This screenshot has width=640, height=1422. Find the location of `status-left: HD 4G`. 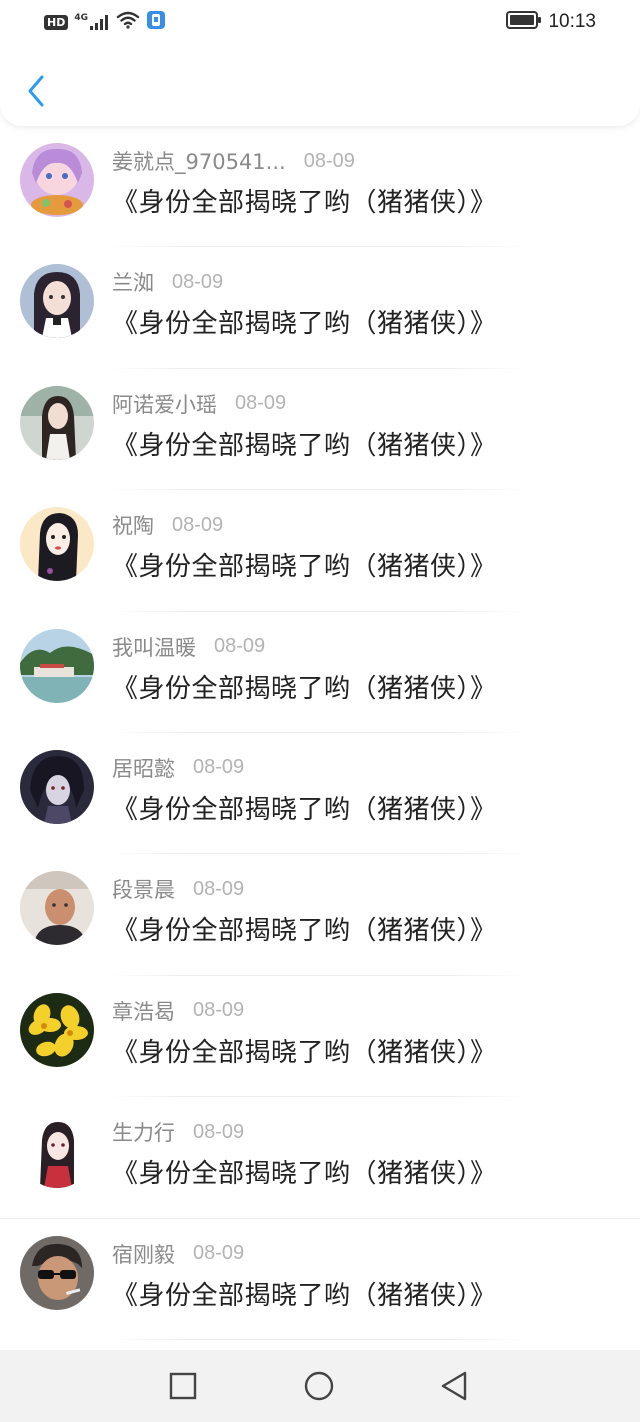

status-left: HD 4G is located at coordinates (105, 22).